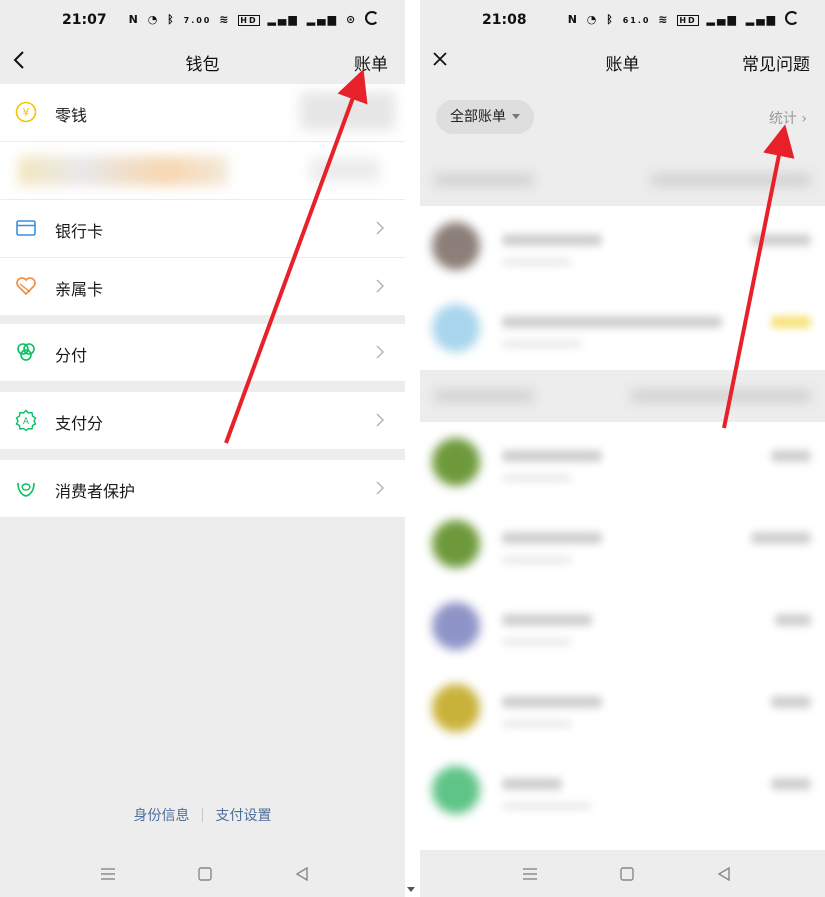  I want to click on stats-link: 统计 ›, so click(788, 118).